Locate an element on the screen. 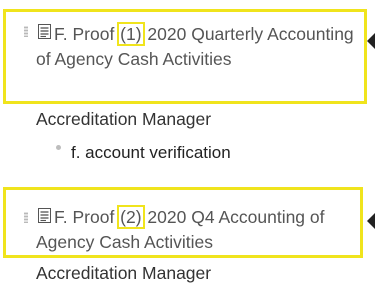 The image size is (375, 304). title-number: (2) is located at coordinates (131, 217).